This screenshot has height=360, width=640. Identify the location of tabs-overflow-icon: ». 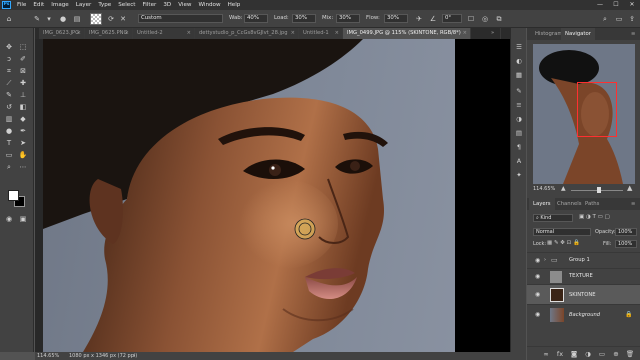
(494, 33).